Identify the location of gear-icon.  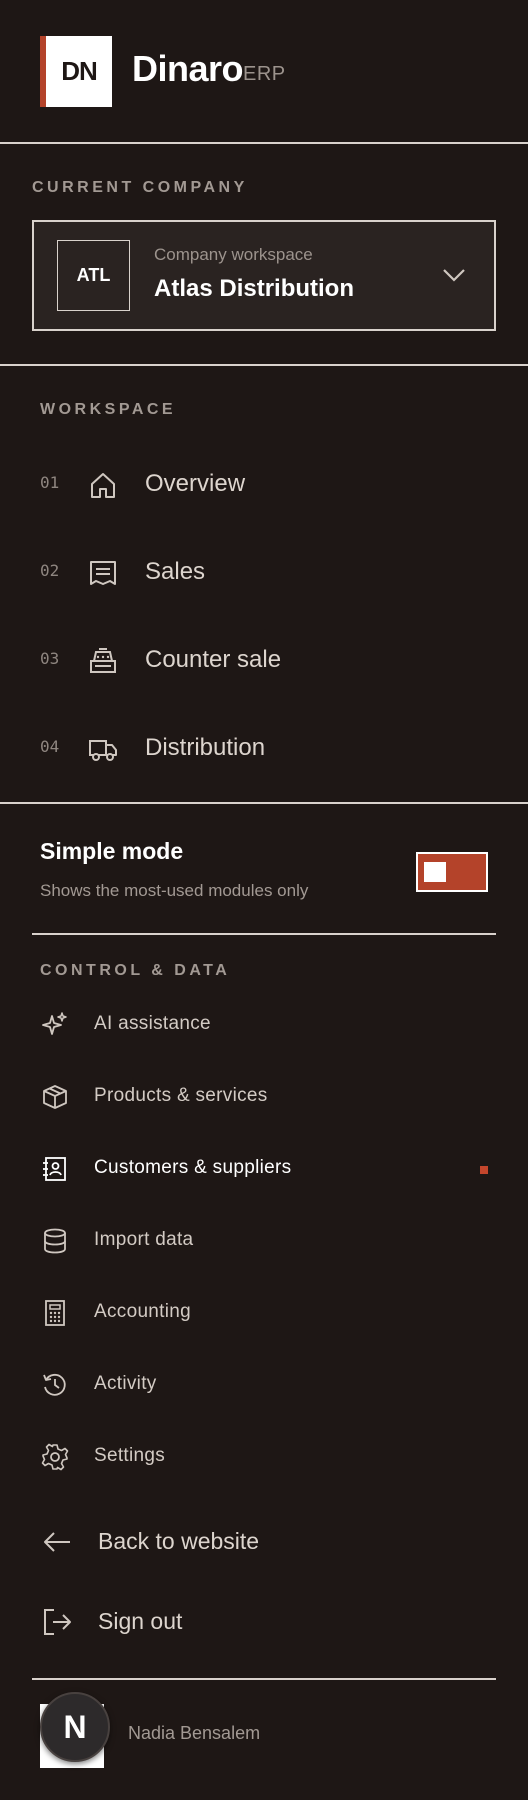
(55, 1457).